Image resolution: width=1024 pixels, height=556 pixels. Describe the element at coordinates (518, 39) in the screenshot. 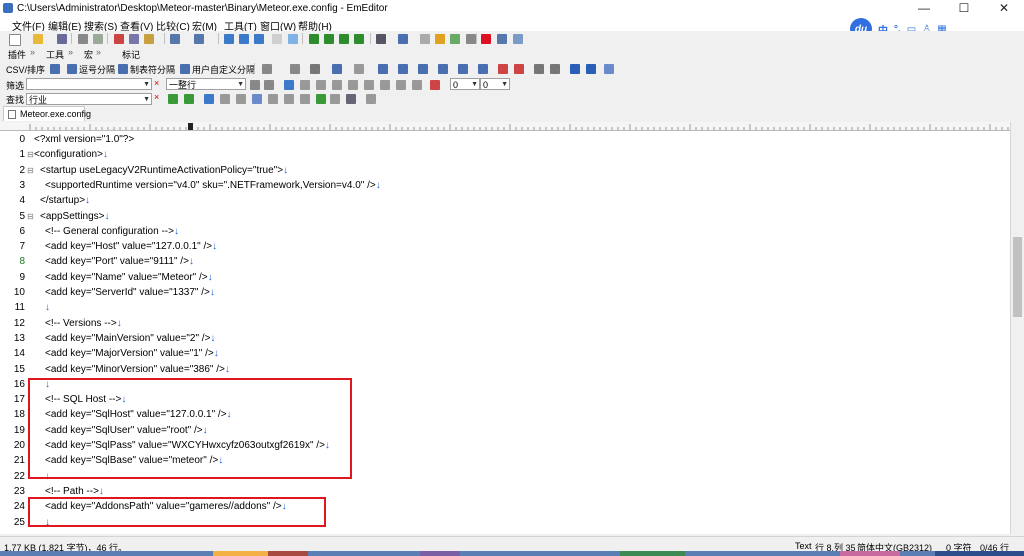

I see `plugin-icon` at that location.